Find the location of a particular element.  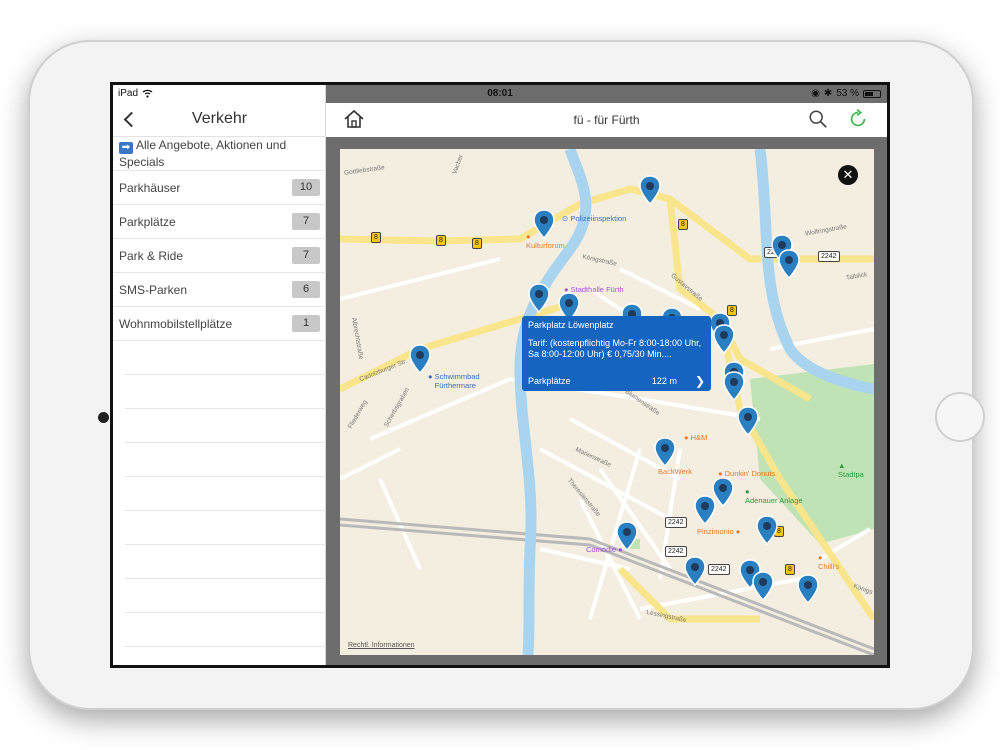

battery-percent: 53 % is located at coordinates (847, 93).